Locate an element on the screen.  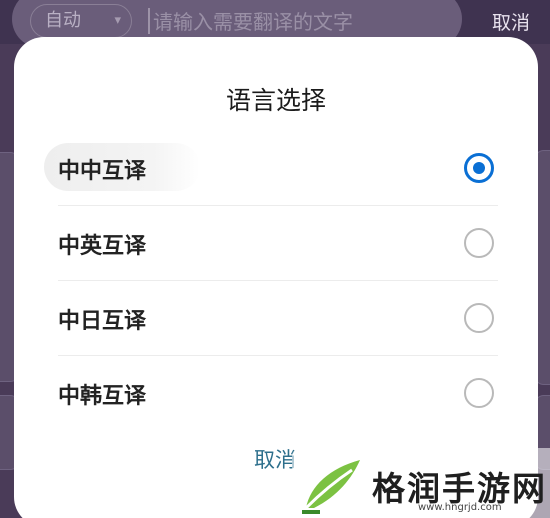
dialog-cancel-button: 取消 is located at coordinates (275, 459).